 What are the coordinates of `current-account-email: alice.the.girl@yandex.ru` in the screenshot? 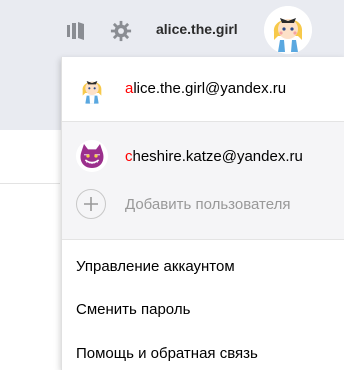 It's located at (205, 88).